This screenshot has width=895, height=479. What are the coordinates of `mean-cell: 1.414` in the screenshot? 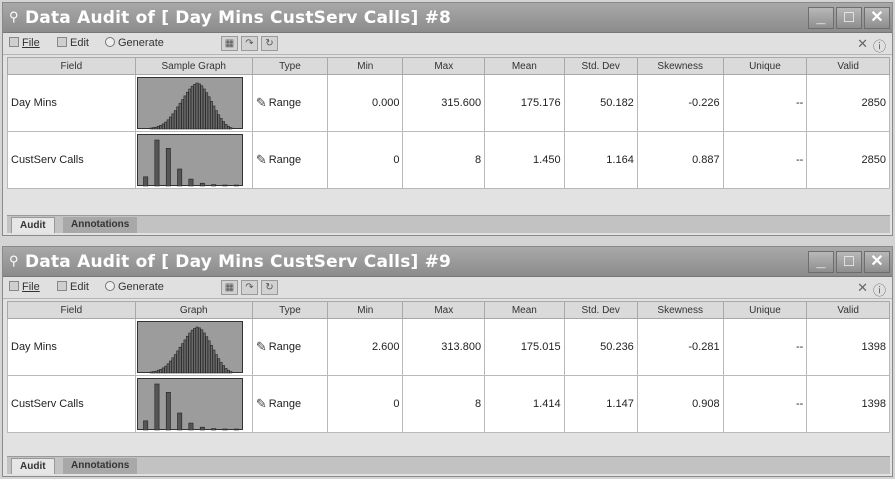 It's located at (524, 404).